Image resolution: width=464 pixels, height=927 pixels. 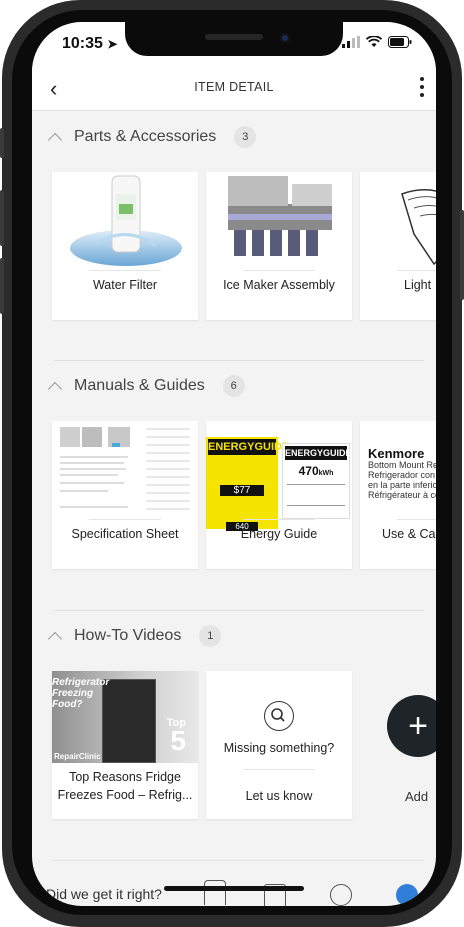 I want to click on parts-cards: Water Filter Ice Maker Assembly Light, so click(x=244, y=246).